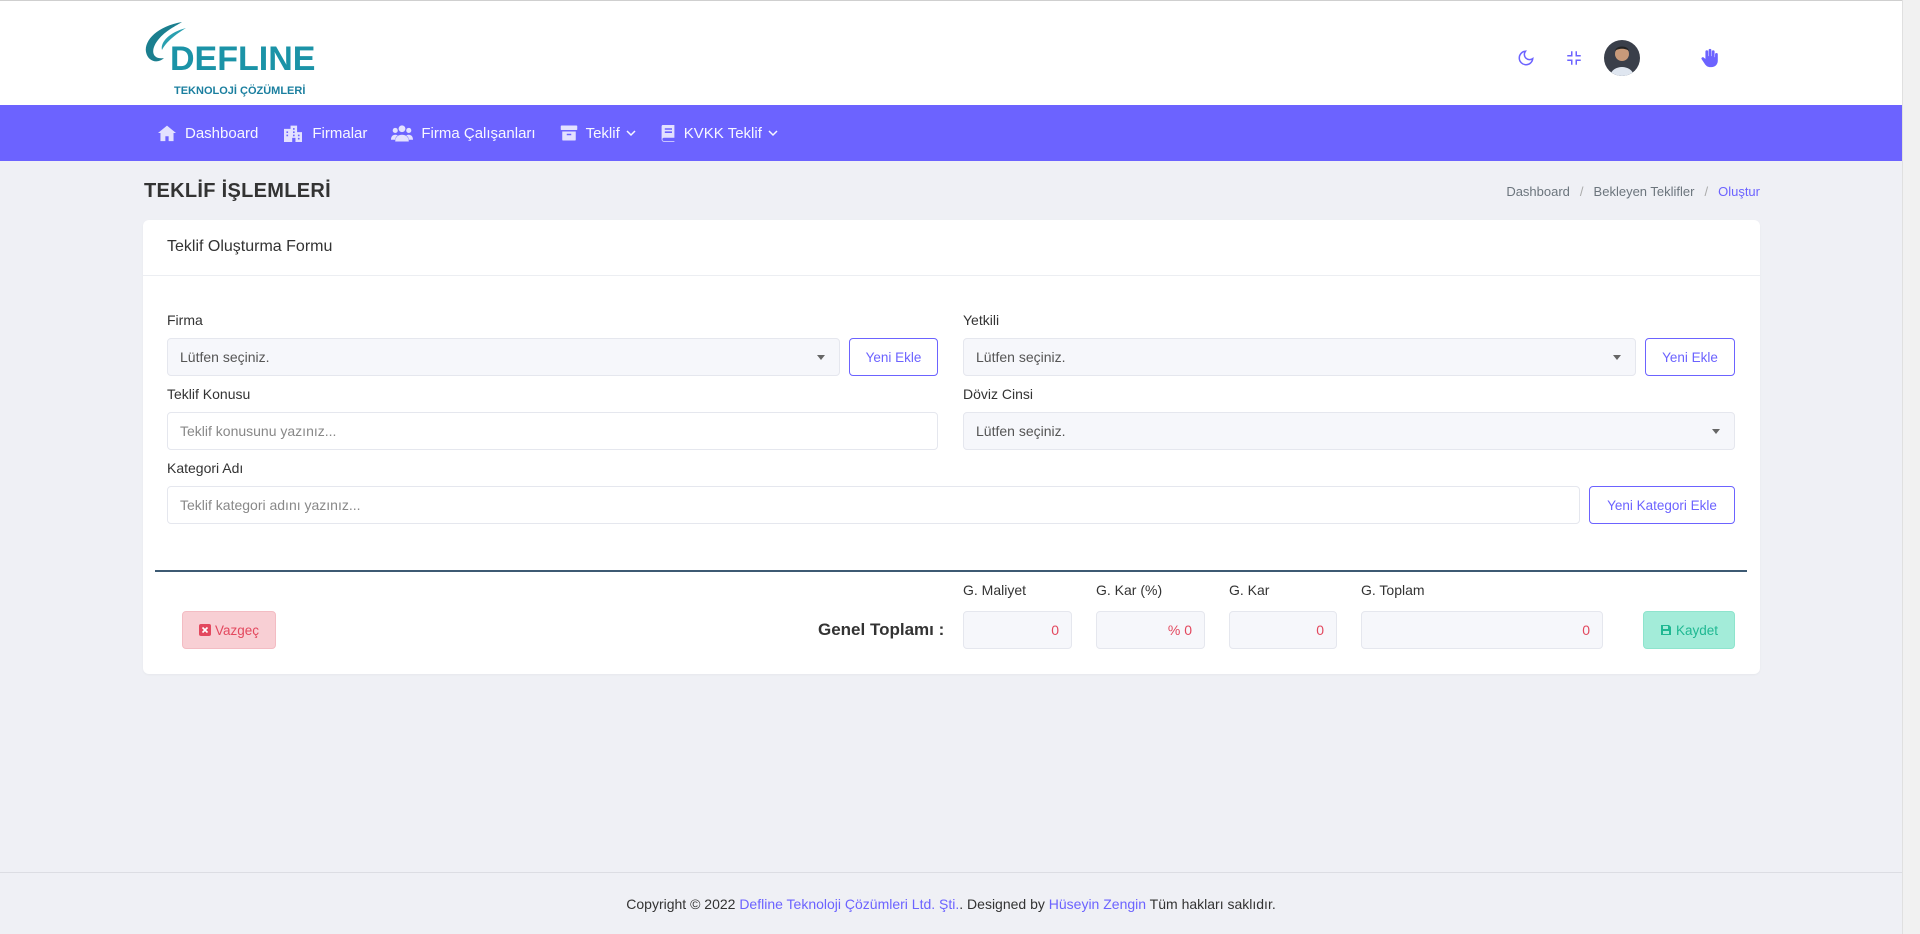  I want to click on breadcrumb-item-dashboard: Dashboard, so click(1538, 191).